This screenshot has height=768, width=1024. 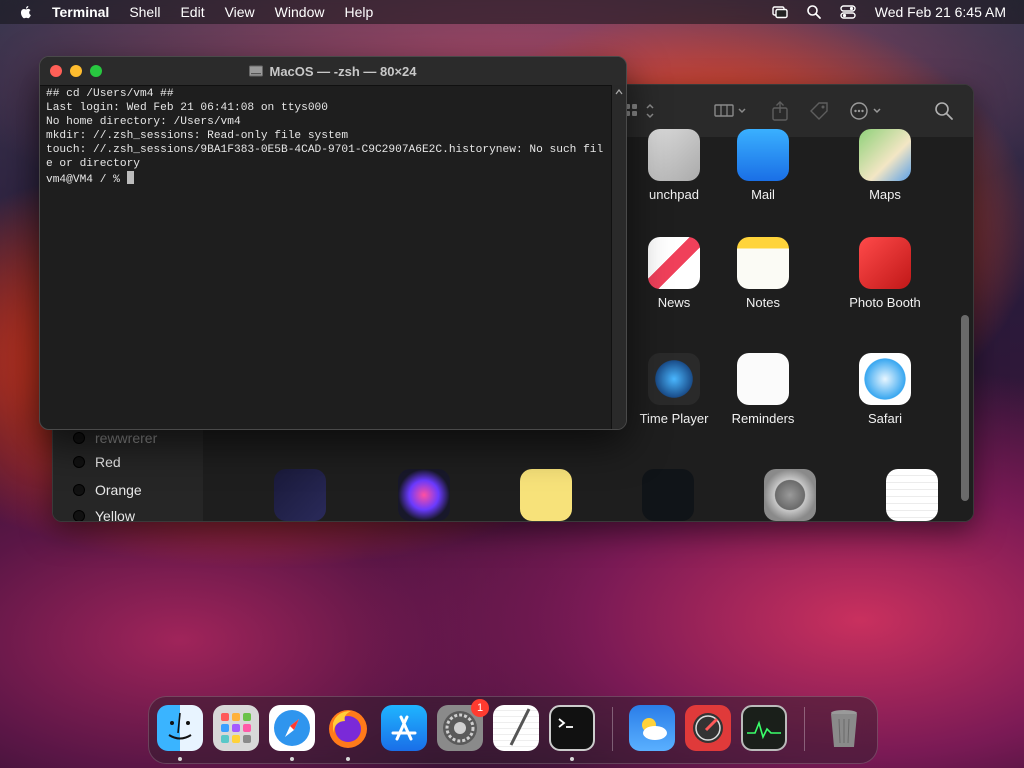 I want to click on app-store-icon, so click(x=404, y=728).